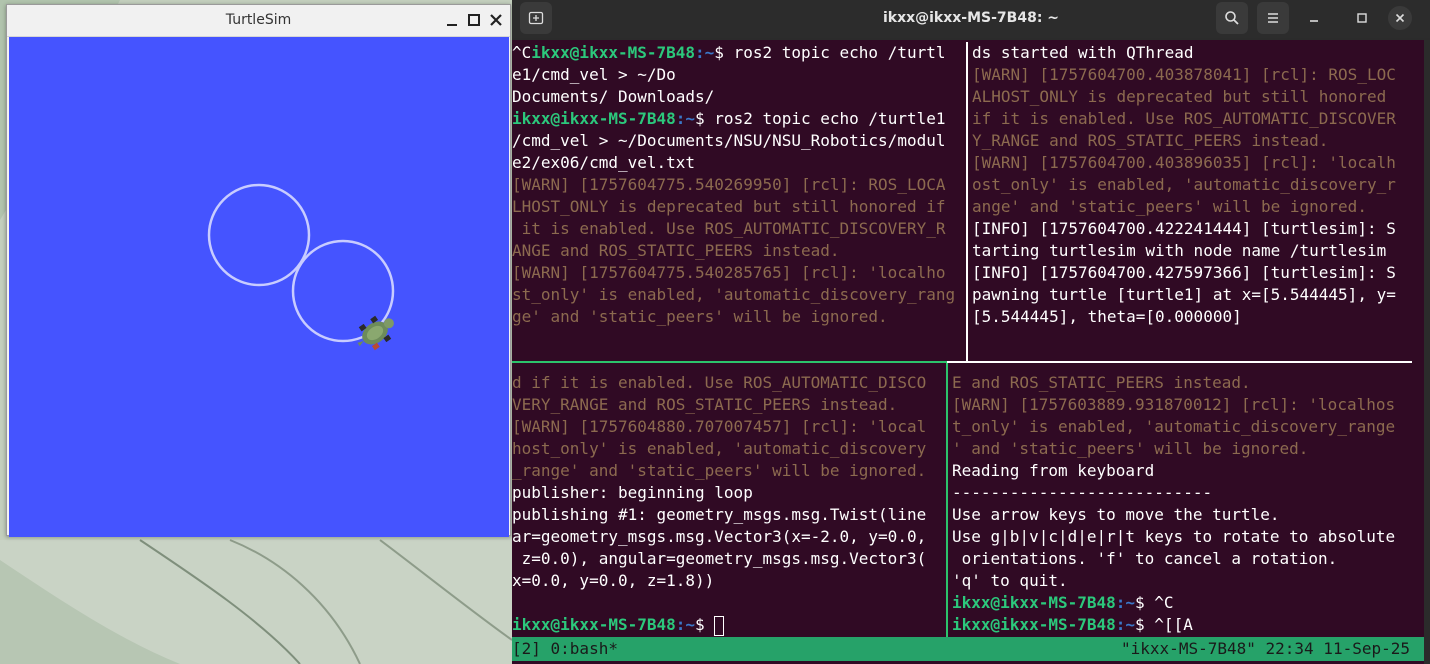 Image resolution: width=1430 pixels, height=664 pixels. I want to click on turtle-trail-drawing, so click(301, 267).